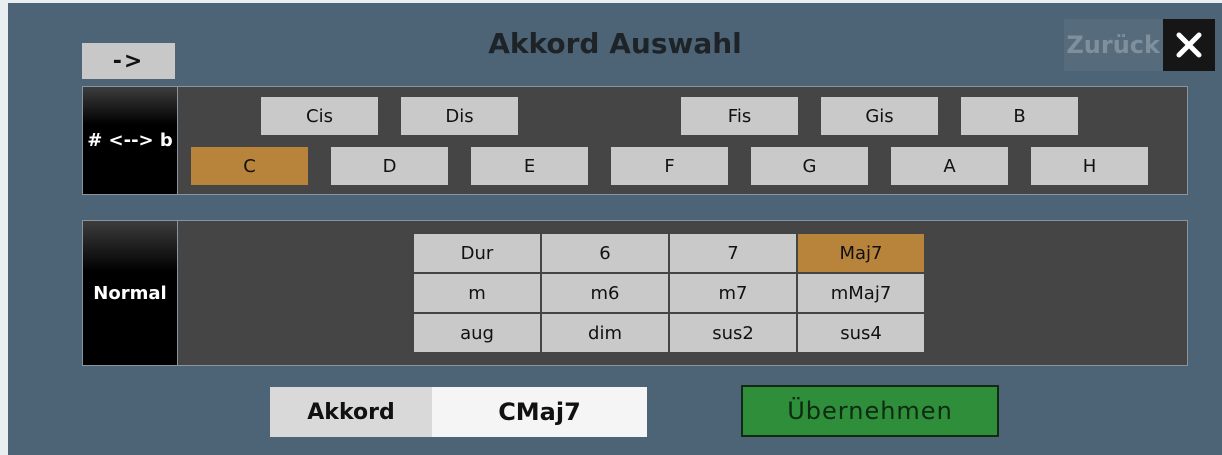 This screenshot has width=1222, height=455. Describe the element at coordinates (130, 293) in the screenshot. I see `mode-normal-button: Normal` at that location.